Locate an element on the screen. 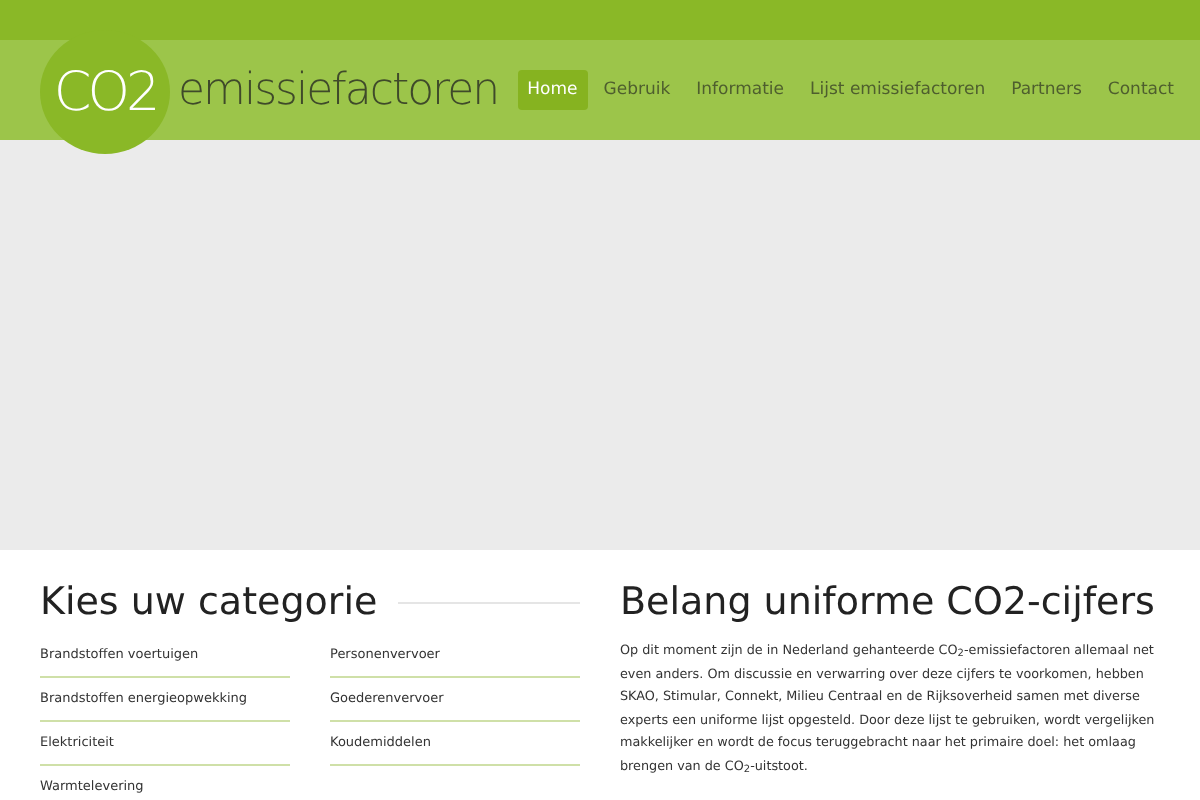 This screenshot has width=1200, height=800. nav-link: Informatie is located at coordinates (740, 90).